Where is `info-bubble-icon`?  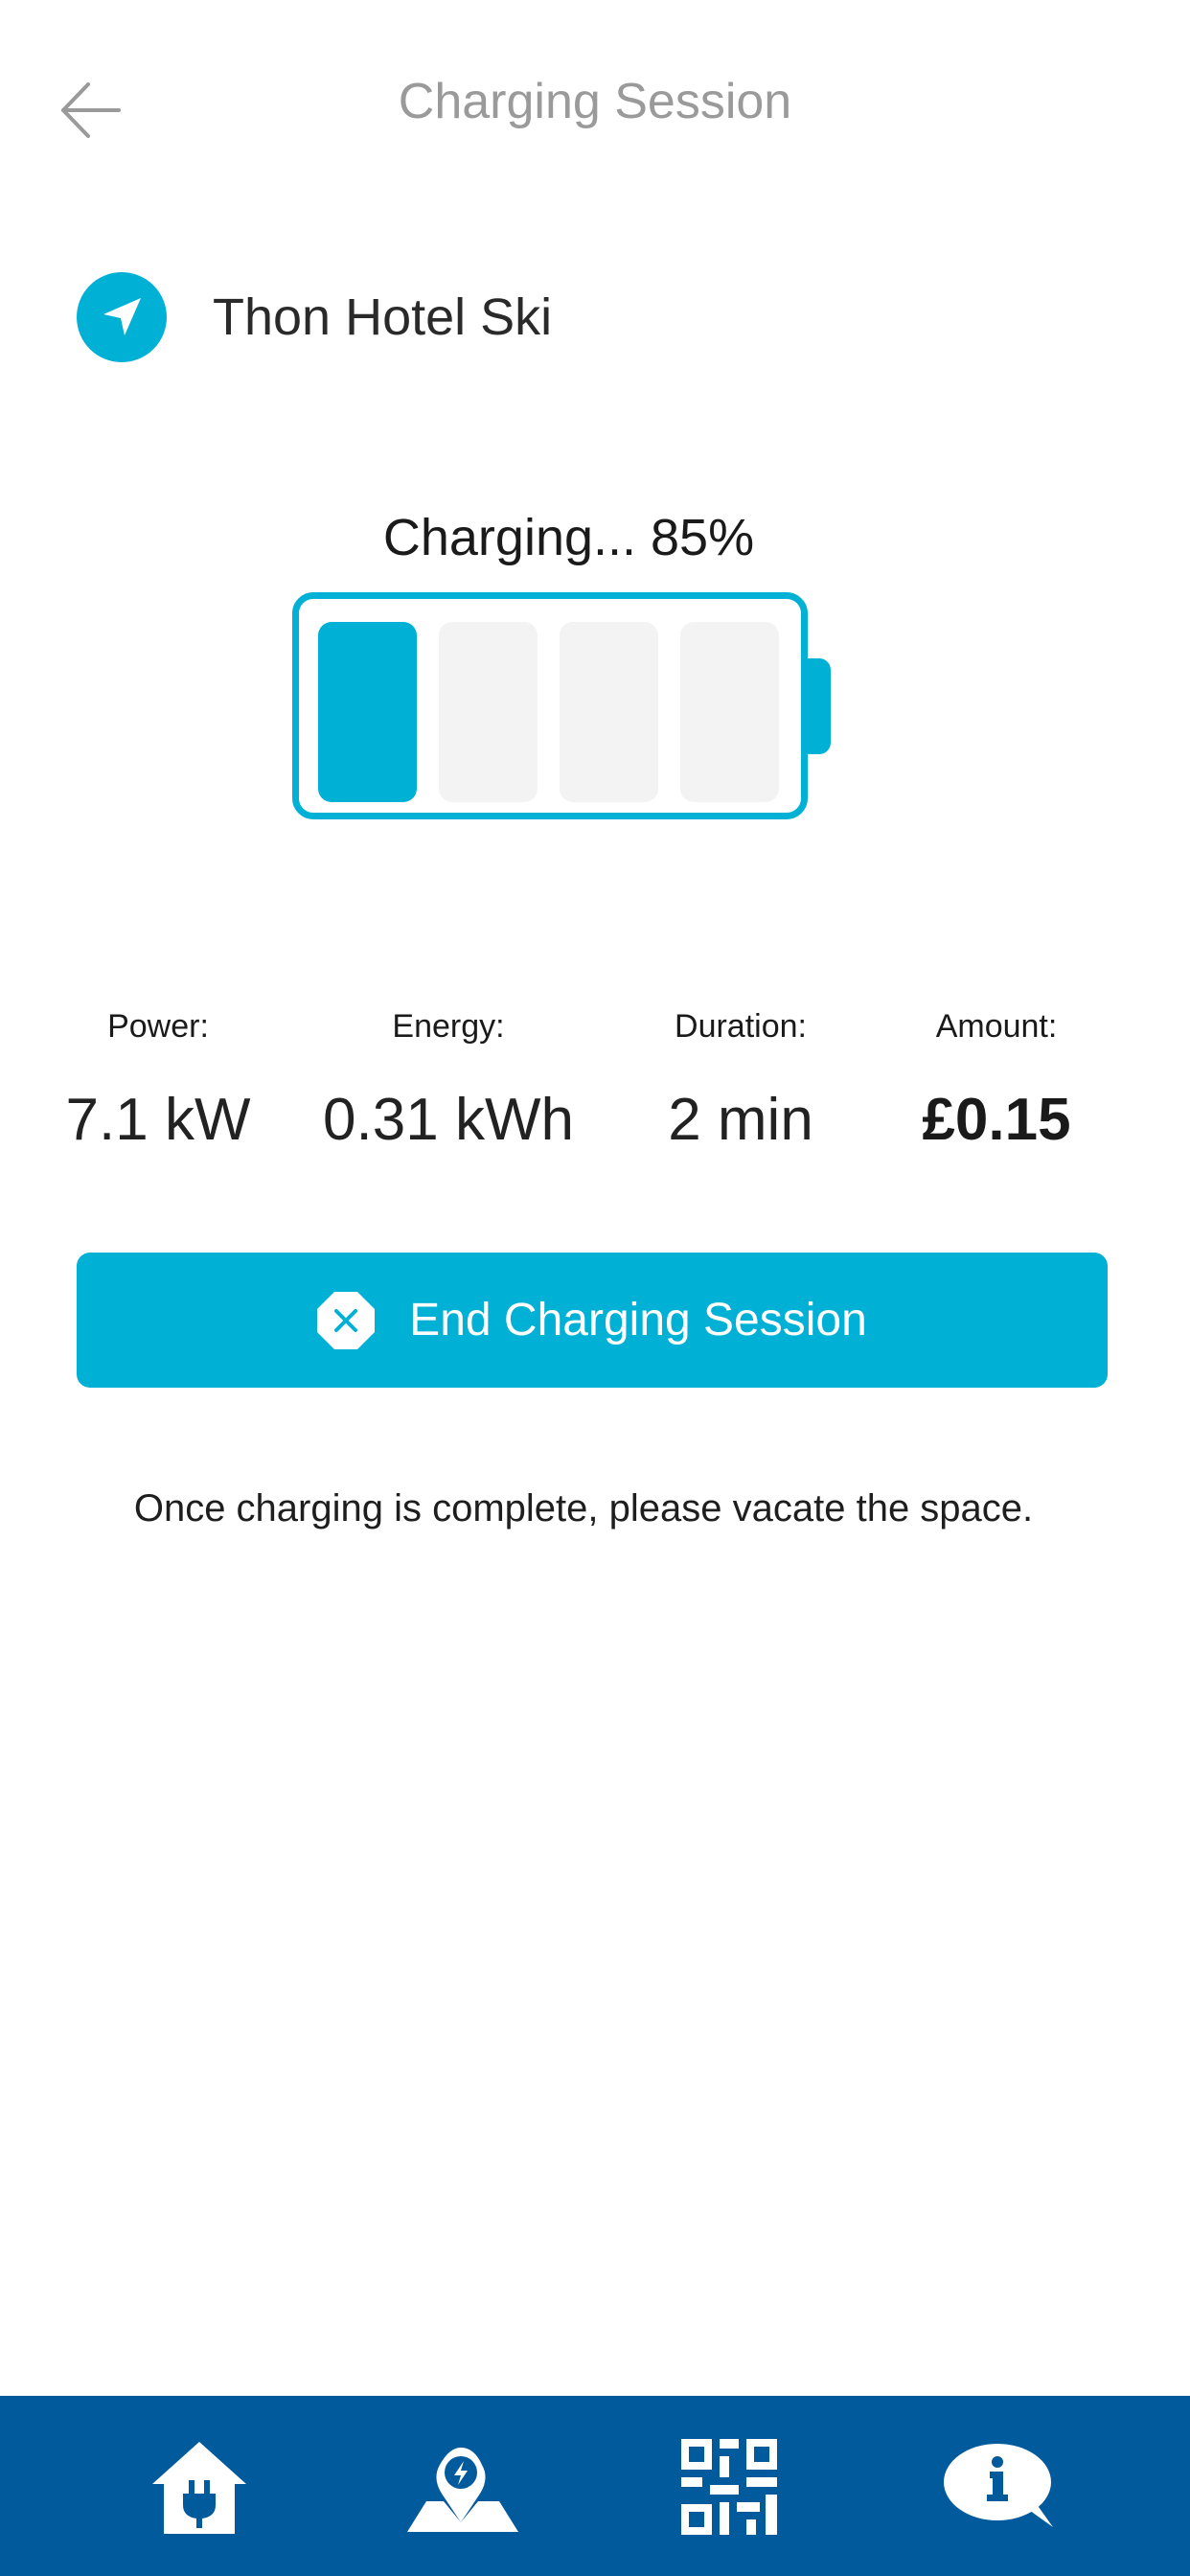 info-bubble-icon is located at coordinates (999, 2486).